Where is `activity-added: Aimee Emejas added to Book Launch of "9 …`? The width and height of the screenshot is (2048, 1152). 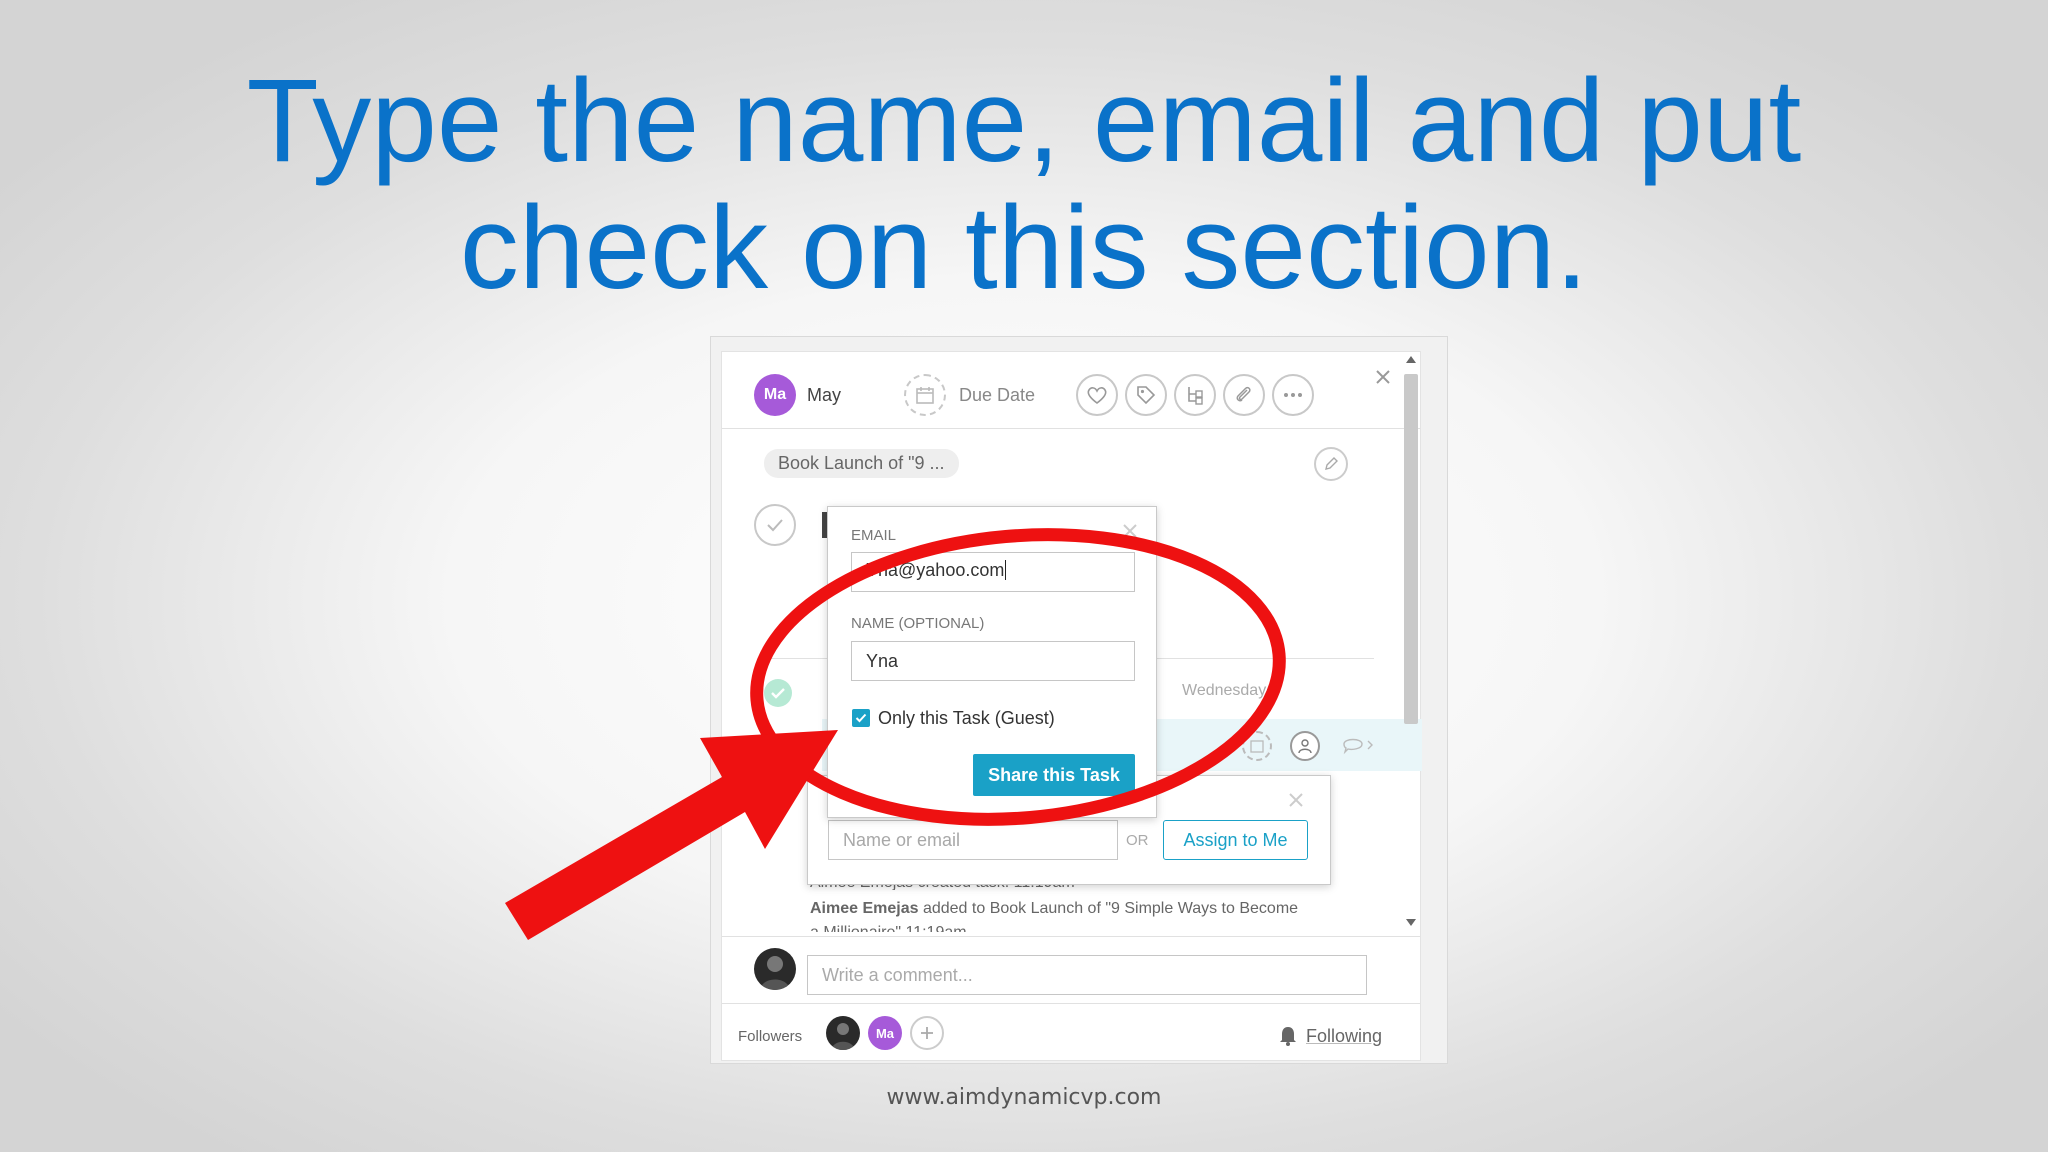
activity-added: Aimee Emejas added to Book Launch of "9 … is located at coordinates (1054, 909).